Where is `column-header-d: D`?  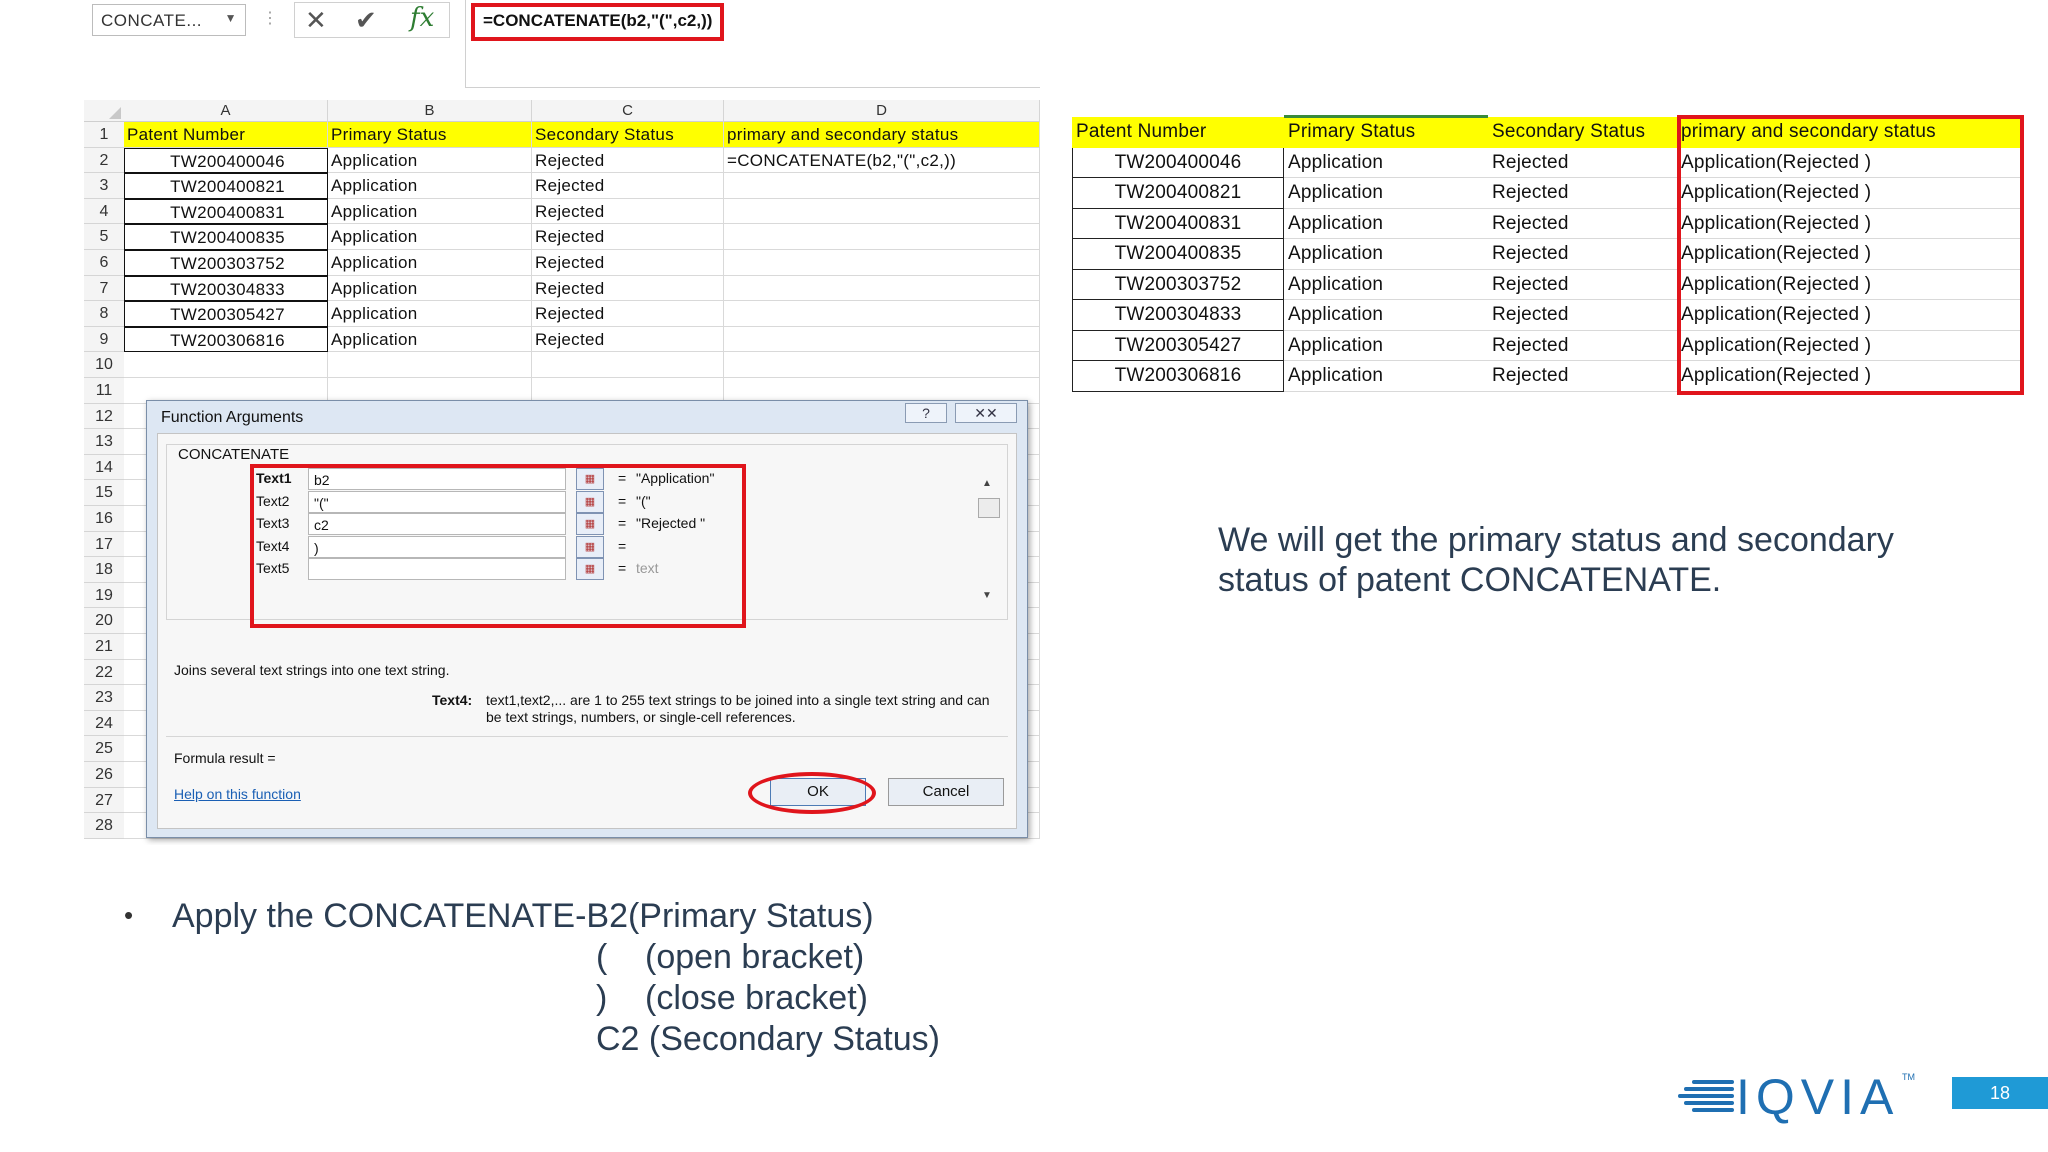
column-header-d: D is located at coordinates (882, 111).